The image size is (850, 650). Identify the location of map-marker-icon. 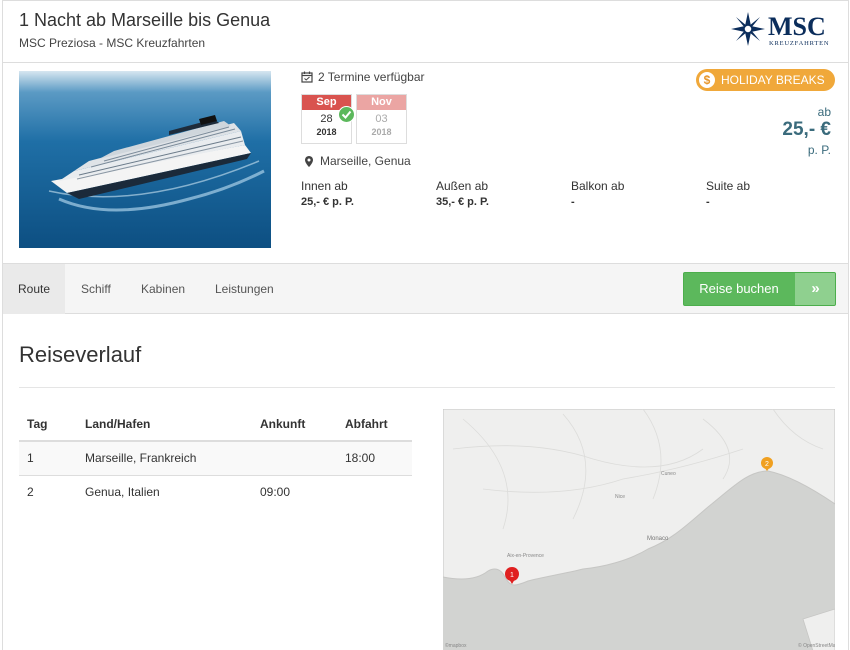
(309, 161).